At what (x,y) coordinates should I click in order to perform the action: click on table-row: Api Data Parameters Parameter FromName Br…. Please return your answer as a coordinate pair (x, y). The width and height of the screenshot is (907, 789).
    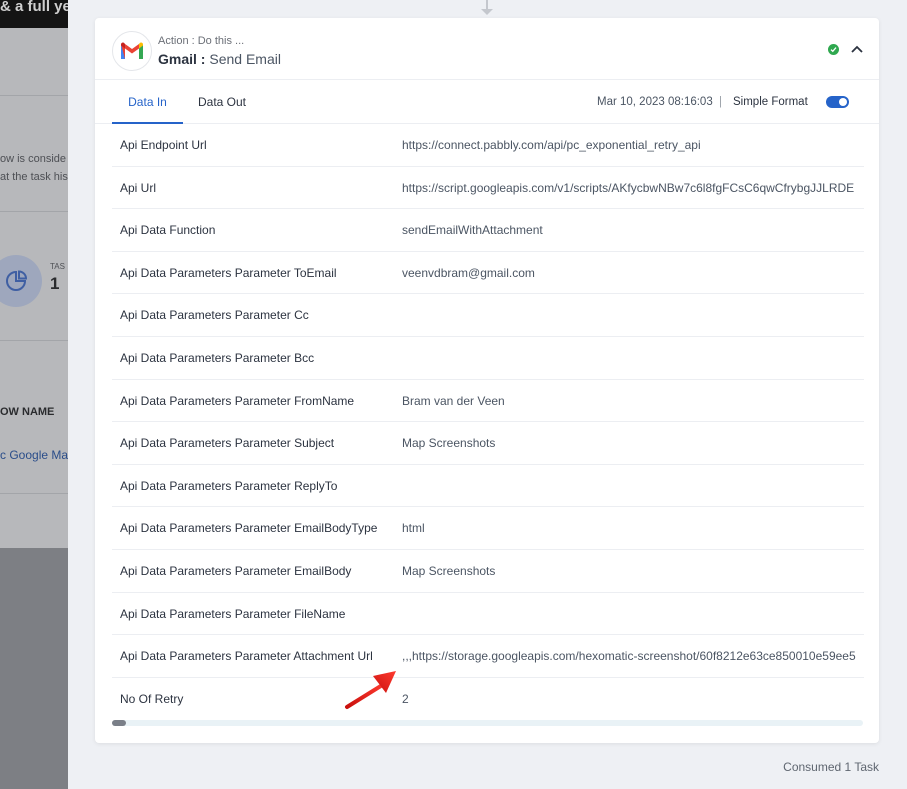
    Looking at the image, I should click on (488, 401).